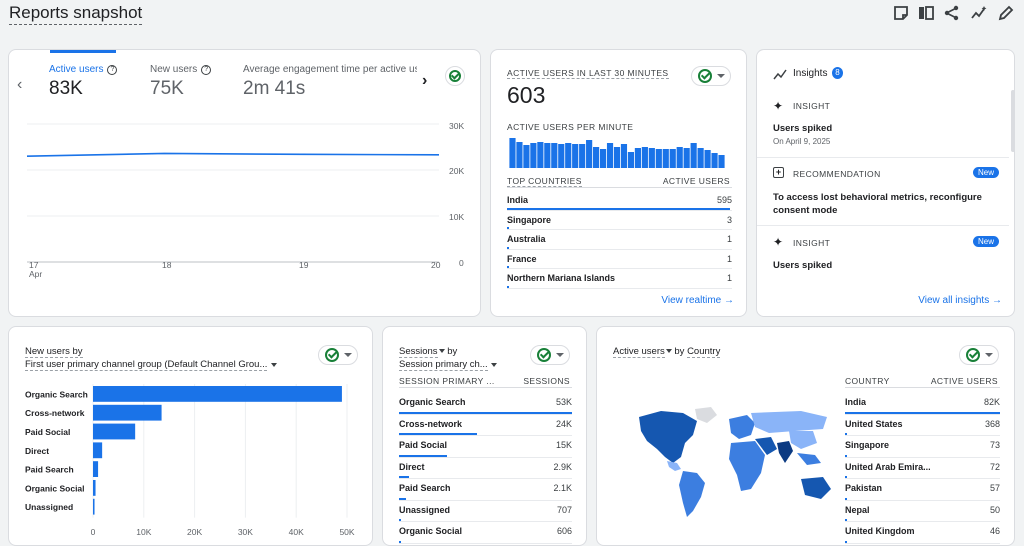  What do you see at coordinates (692, 494) in the screenshot?
I see `map-south-america` at bounding box center [692, 494].